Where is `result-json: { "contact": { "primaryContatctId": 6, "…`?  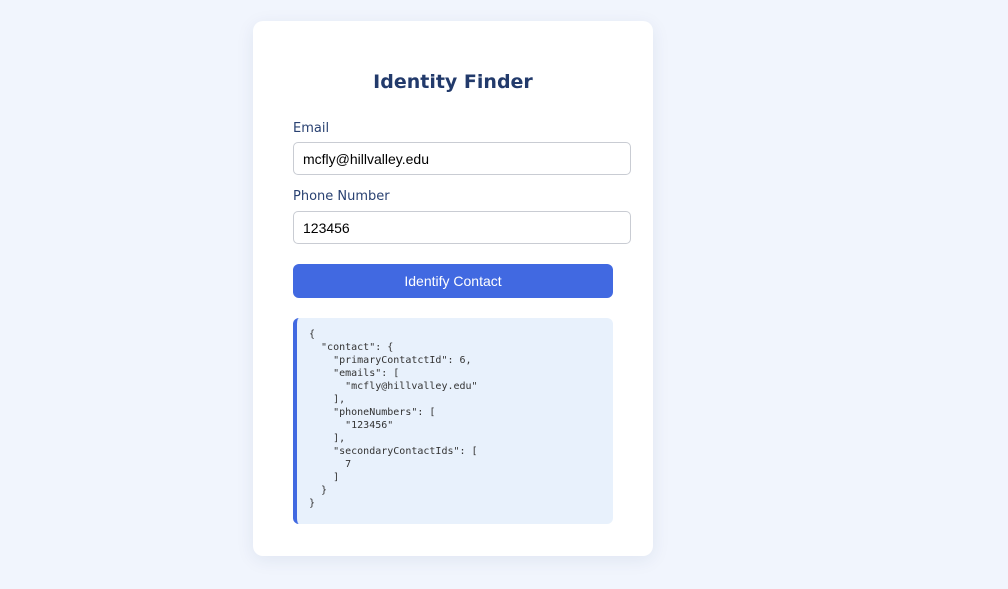
result-json: { "contact": { "primaryContatctId": 6, "… is located at coordinates (393, 419).